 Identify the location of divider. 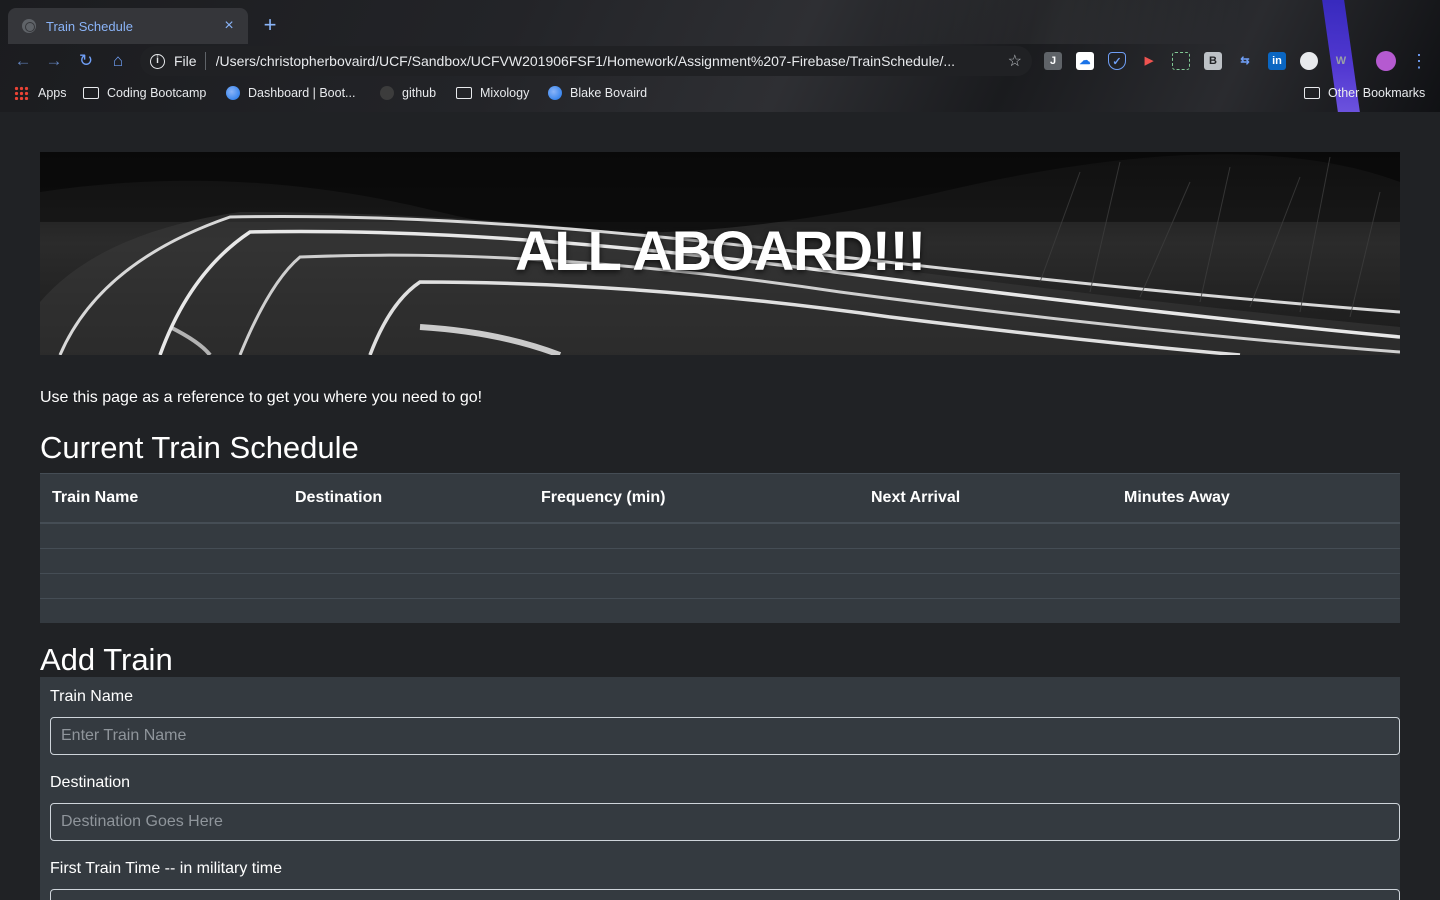
(205, 61).